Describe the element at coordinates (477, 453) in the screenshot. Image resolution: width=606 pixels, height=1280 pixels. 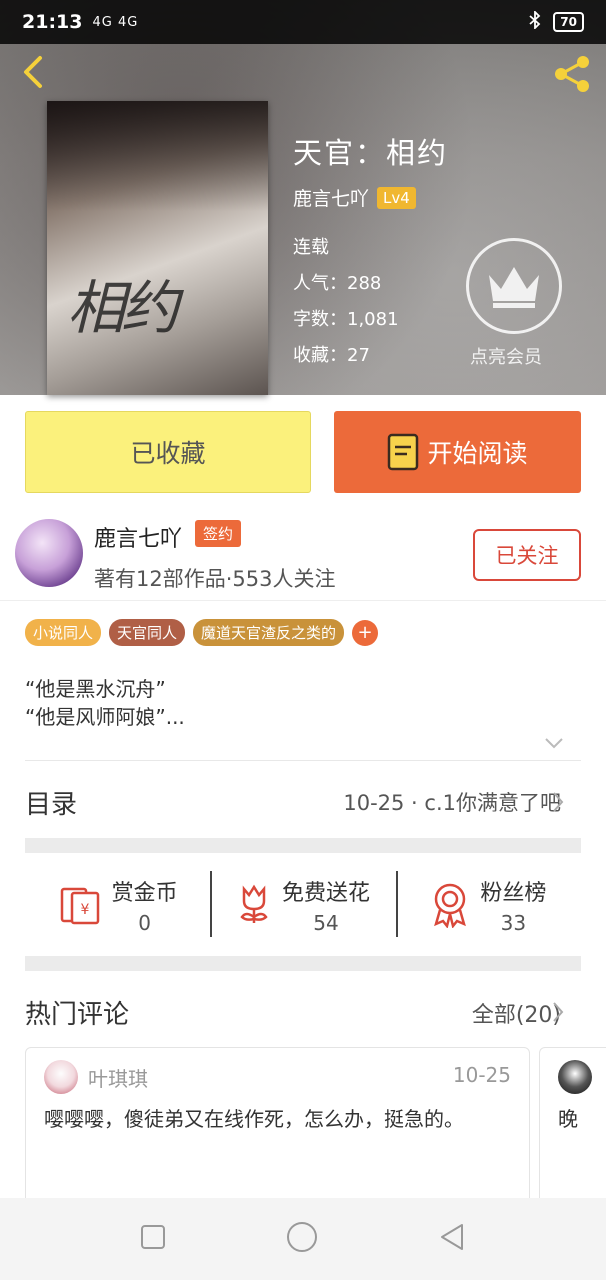
I see `start-reading-label: 开始阅读` at that location.